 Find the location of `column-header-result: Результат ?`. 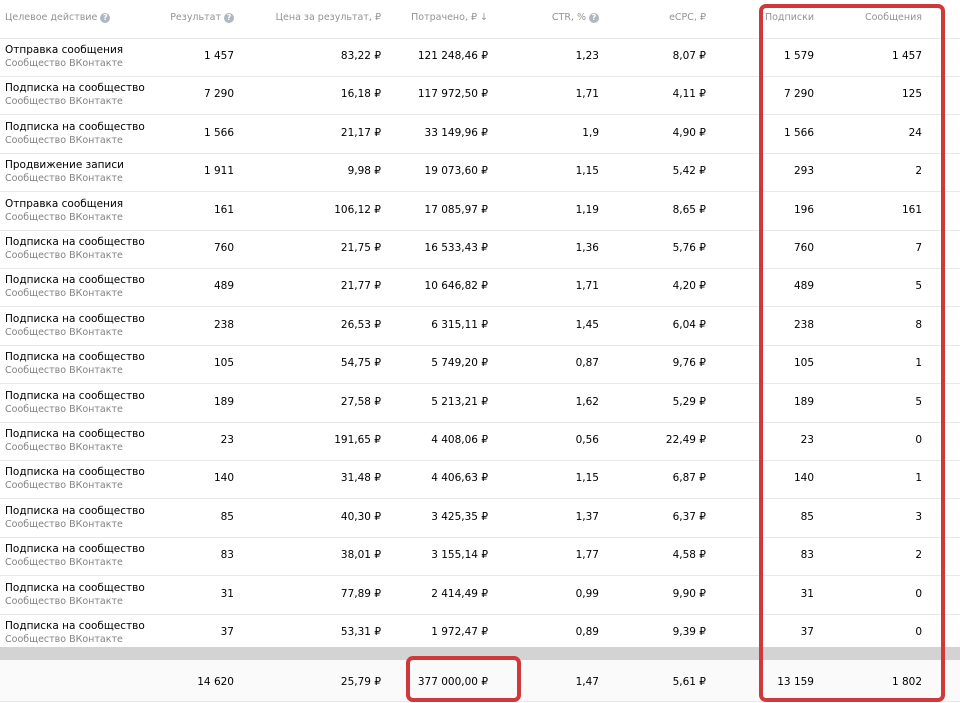

column-header-result: Результат ? is located at coordinates (202, 17).